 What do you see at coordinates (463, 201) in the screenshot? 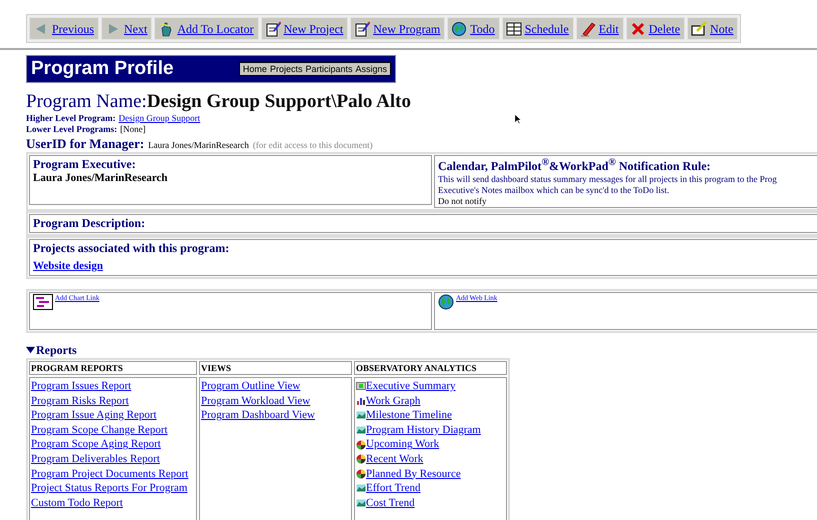
I see `field-value: Do not notify` at bounding box center [463, 201].